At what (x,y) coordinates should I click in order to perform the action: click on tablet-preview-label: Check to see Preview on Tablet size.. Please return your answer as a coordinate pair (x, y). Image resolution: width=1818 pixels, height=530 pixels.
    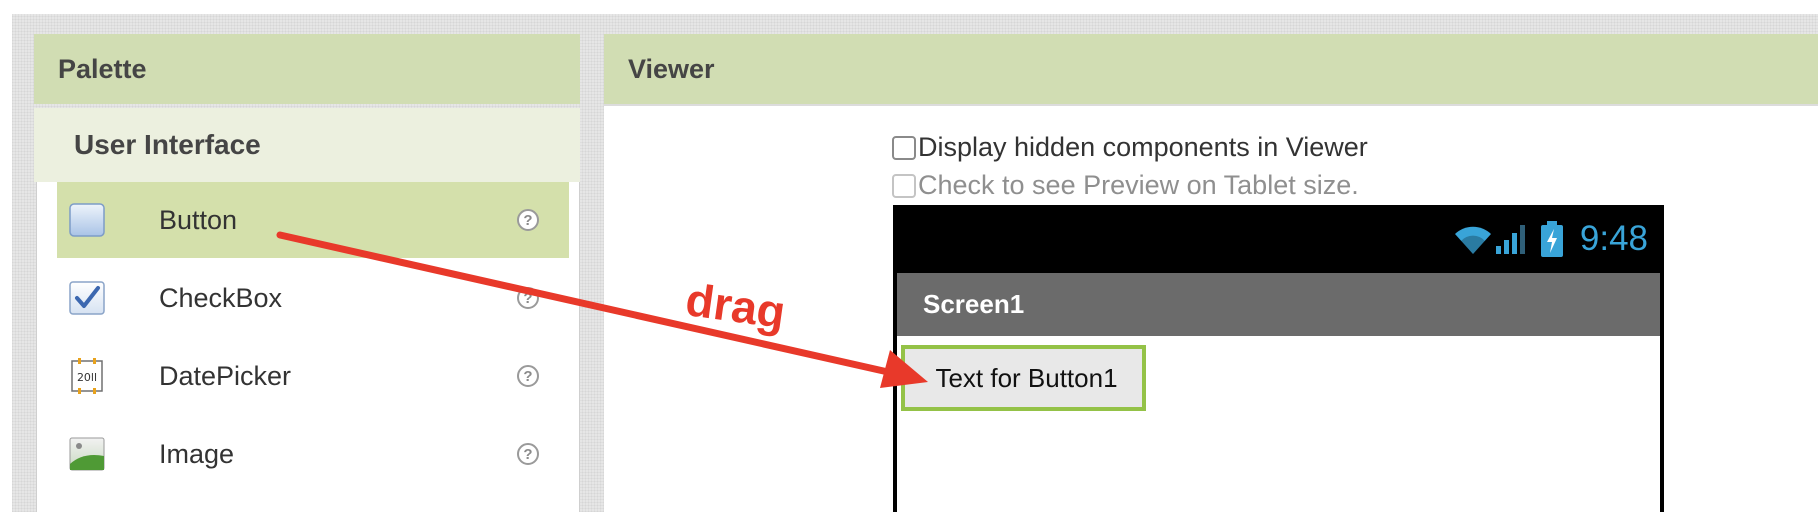
    Looking at the image, I should click on (1138, 185).